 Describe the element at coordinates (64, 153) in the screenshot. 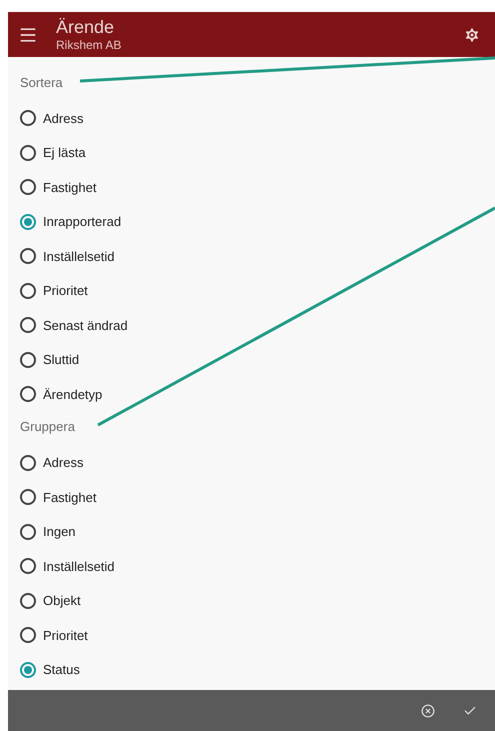

I see `option-label: Ej lästa` at that location.